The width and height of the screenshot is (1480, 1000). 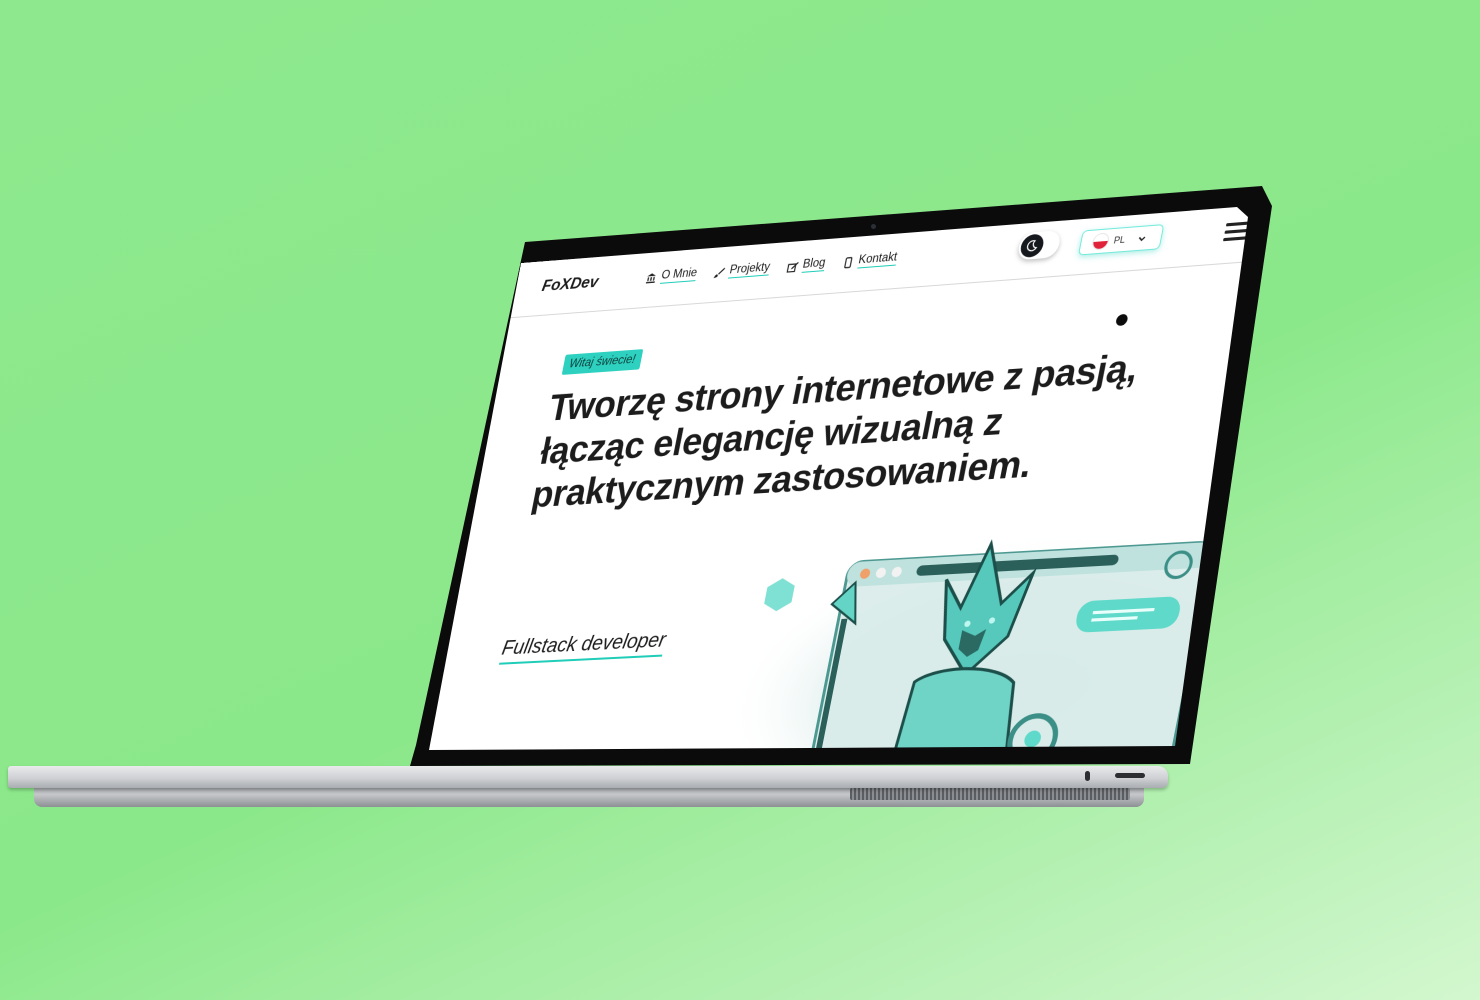 I want to click on moon-icon, so click(x=1032, y=245).